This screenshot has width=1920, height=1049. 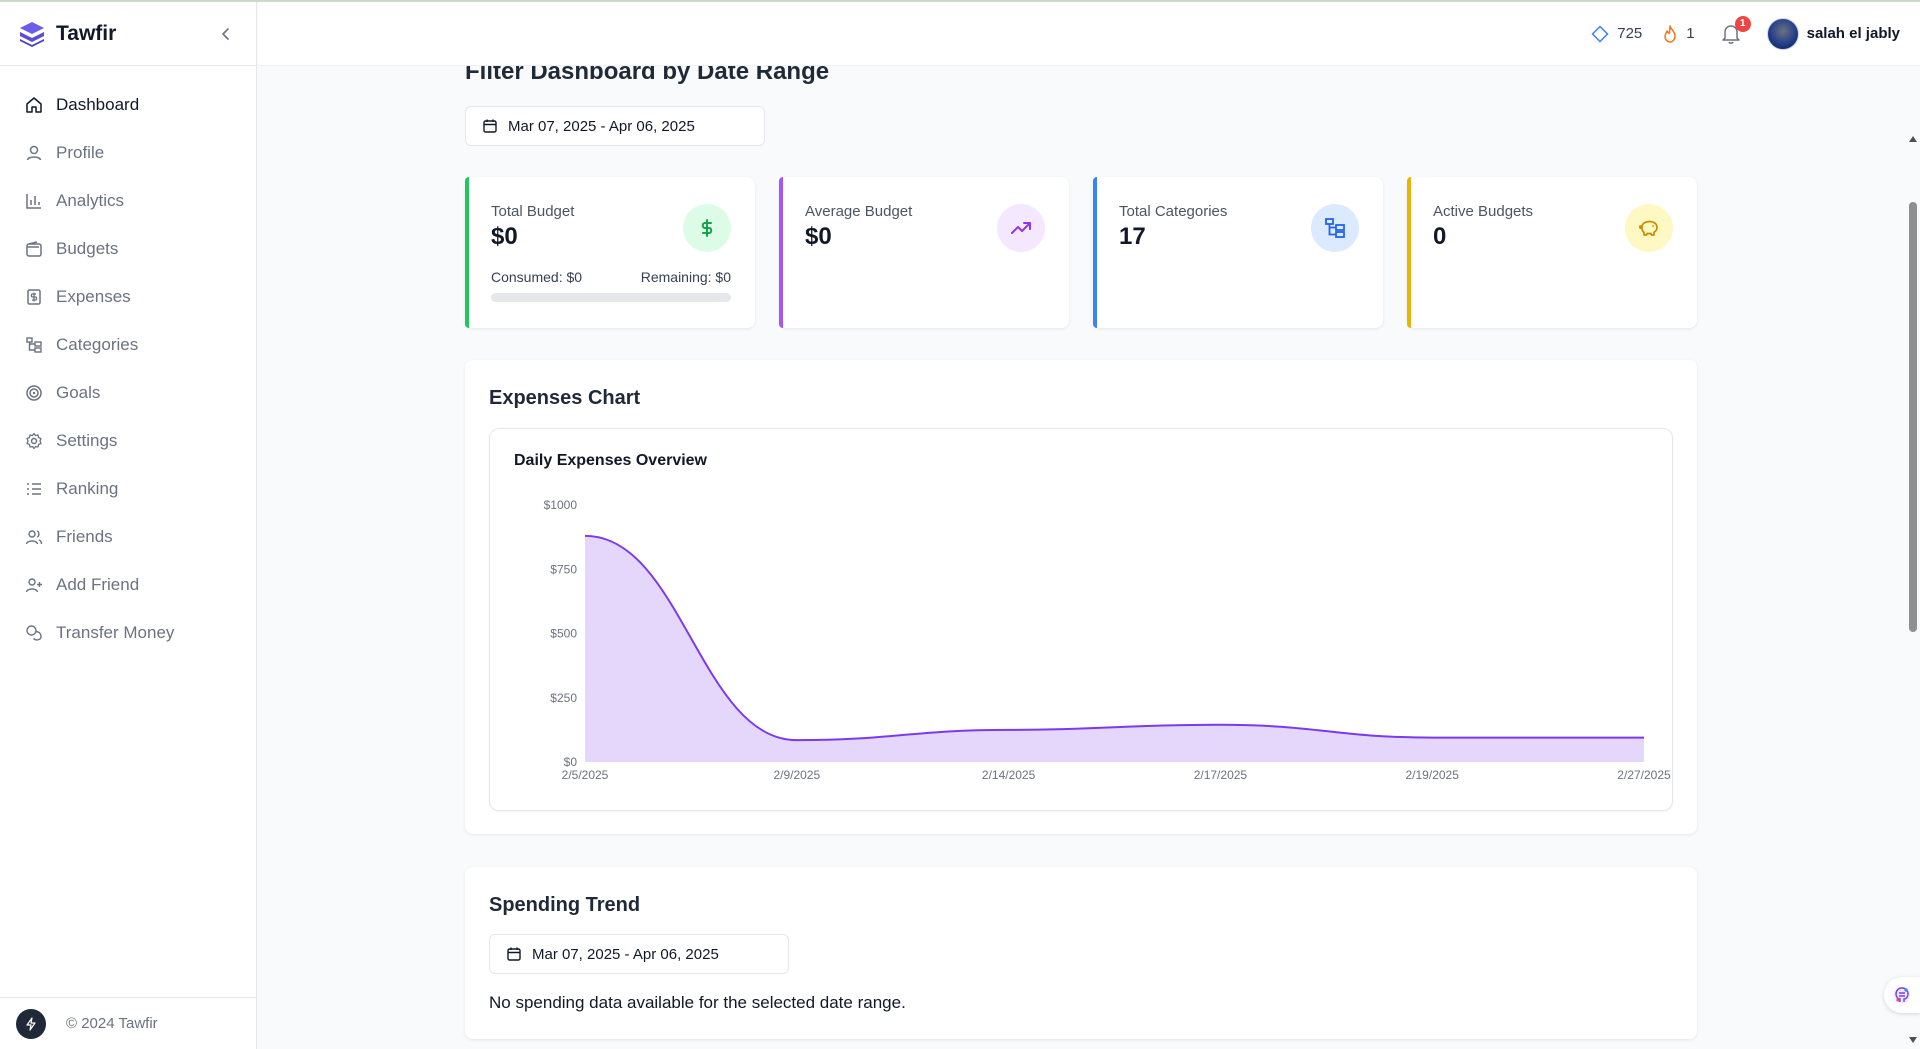 I want to click on bar-chart-icon, so click(x=34, y=201).